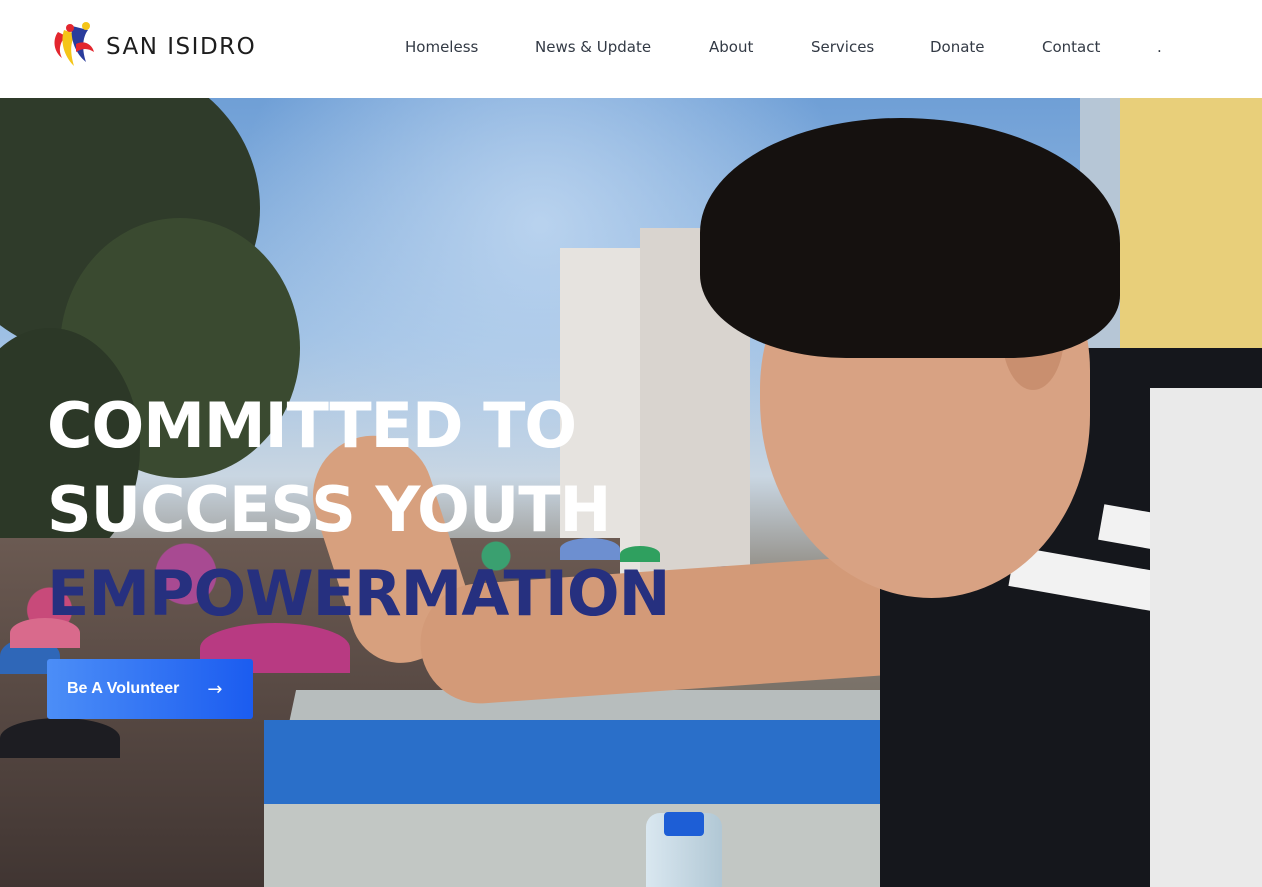 This screenshot has width=1262, height=887. Describe the element at coordinates (957, 47) in the screenshot. I see `nav-item-donate: Donate` at that location.